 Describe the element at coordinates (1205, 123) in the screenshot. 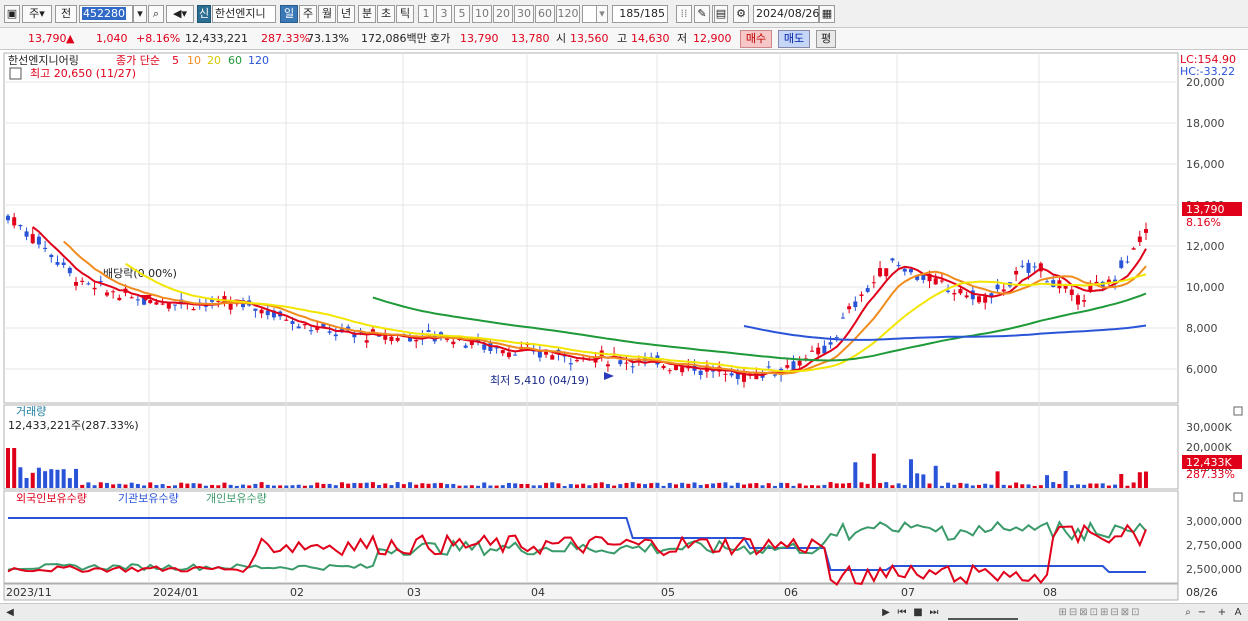

I see `y-tick: 18,000` at that location.